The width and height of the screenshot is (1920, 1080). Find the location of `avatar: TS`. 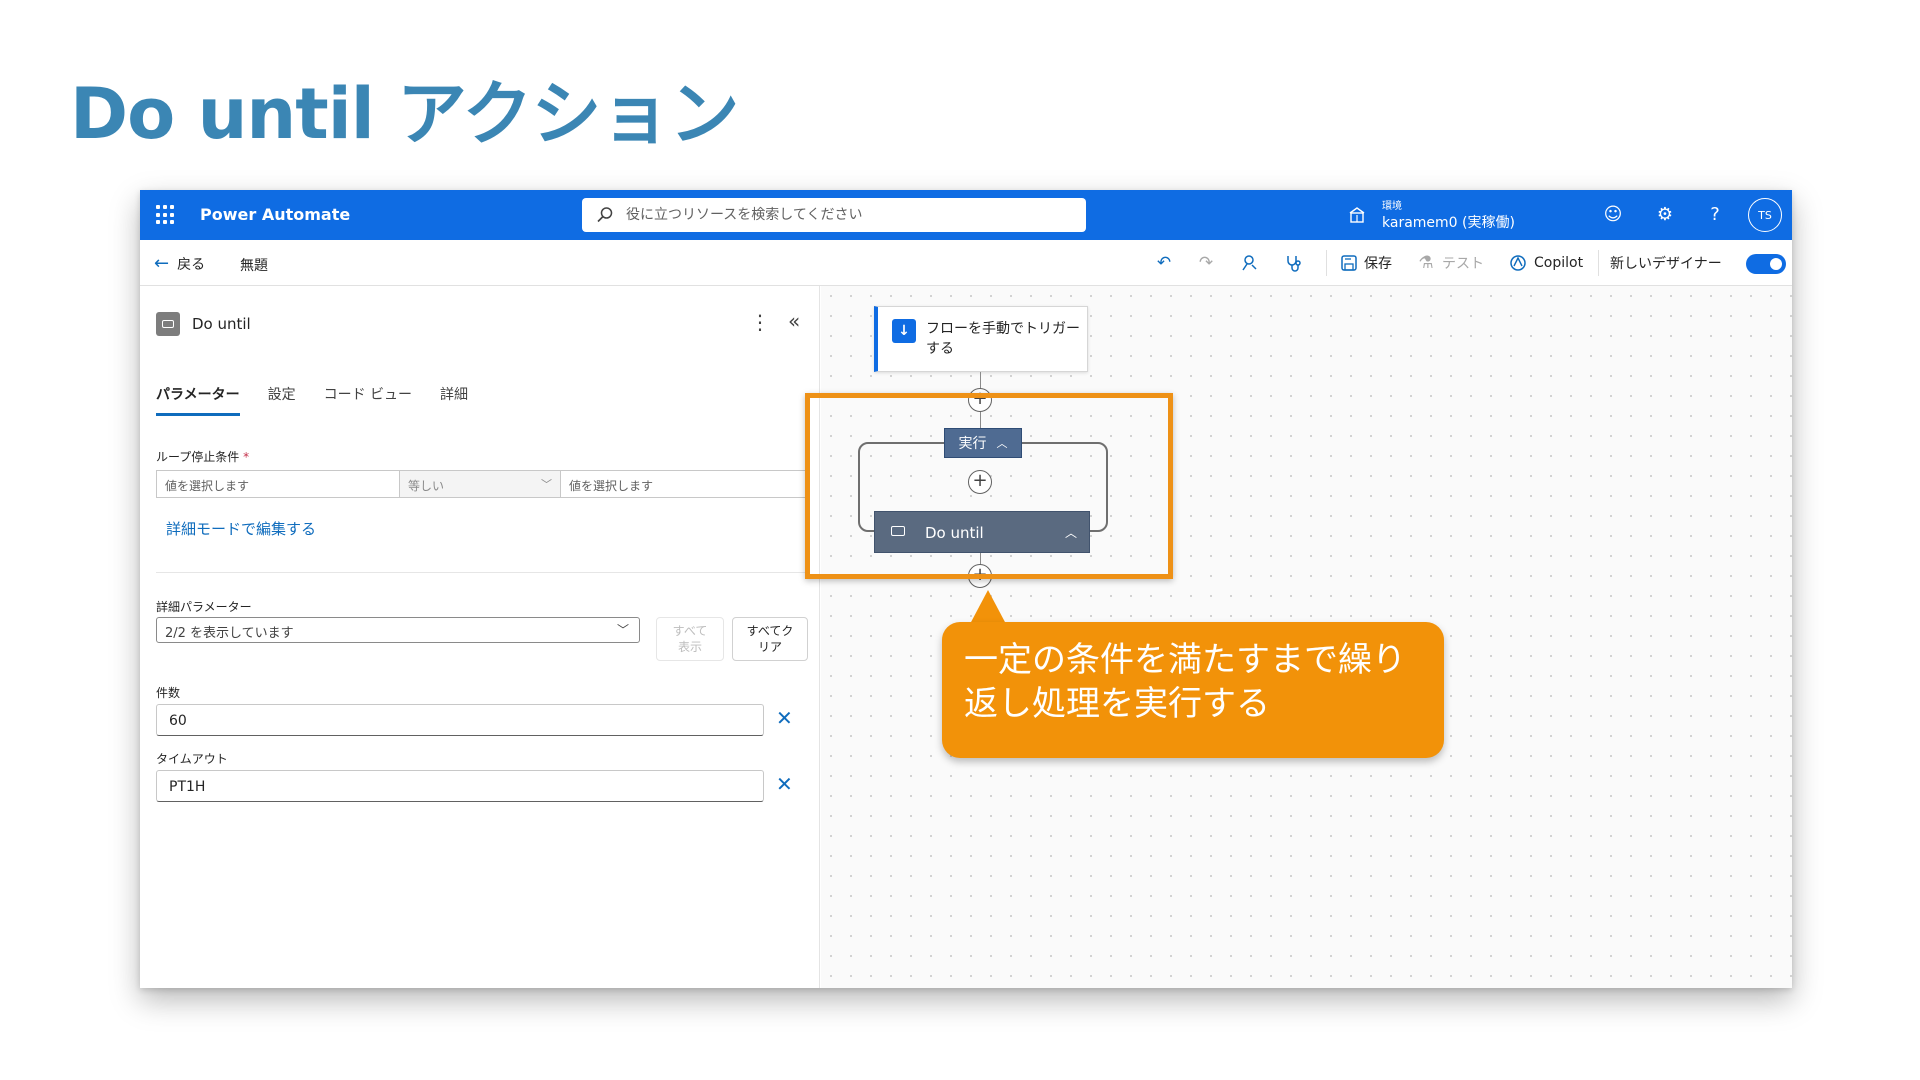

avatar: TS is located at coordinates (1765, 215).